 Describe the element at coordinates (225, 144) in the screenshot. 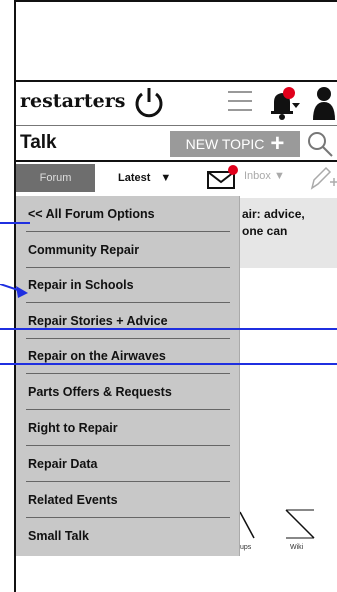

I see `new-topic-label: NEW TOPIC` at that location.